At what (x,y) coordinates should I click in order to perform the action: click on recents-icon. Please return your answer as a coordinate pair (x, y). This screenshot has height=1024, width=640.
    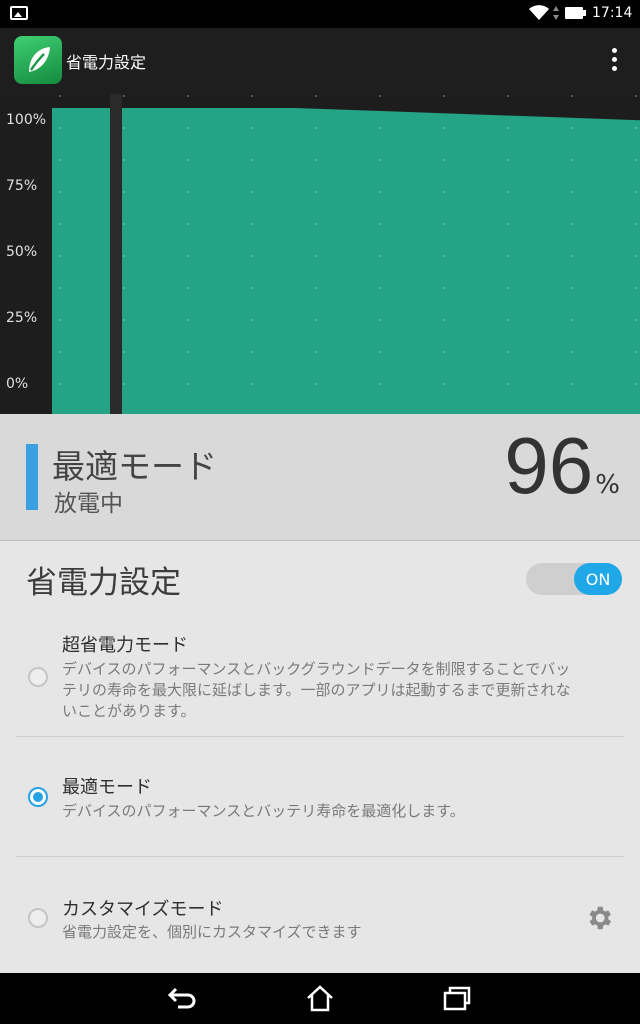
    Looking at the image, I should click on (457, 998).